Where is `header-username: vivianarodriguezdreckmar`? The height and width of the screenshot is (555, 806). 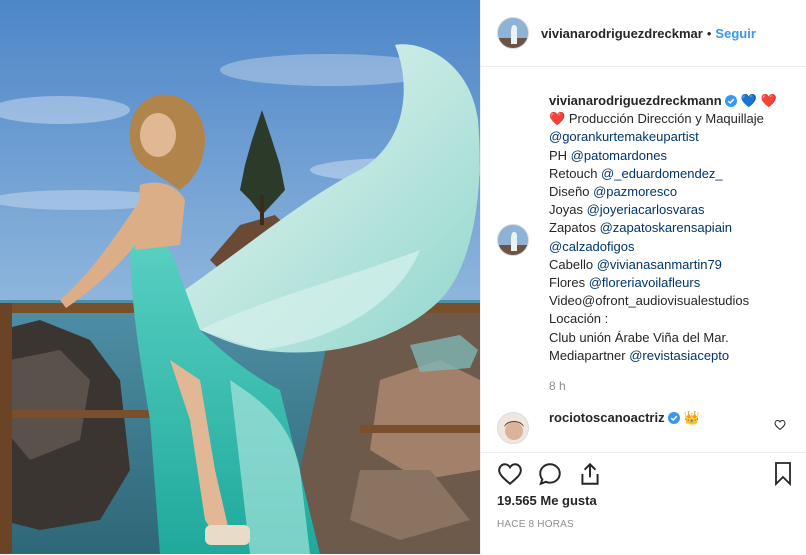 header-username: vivianarodriguezdreckmar is located at coordinates (622, 33).